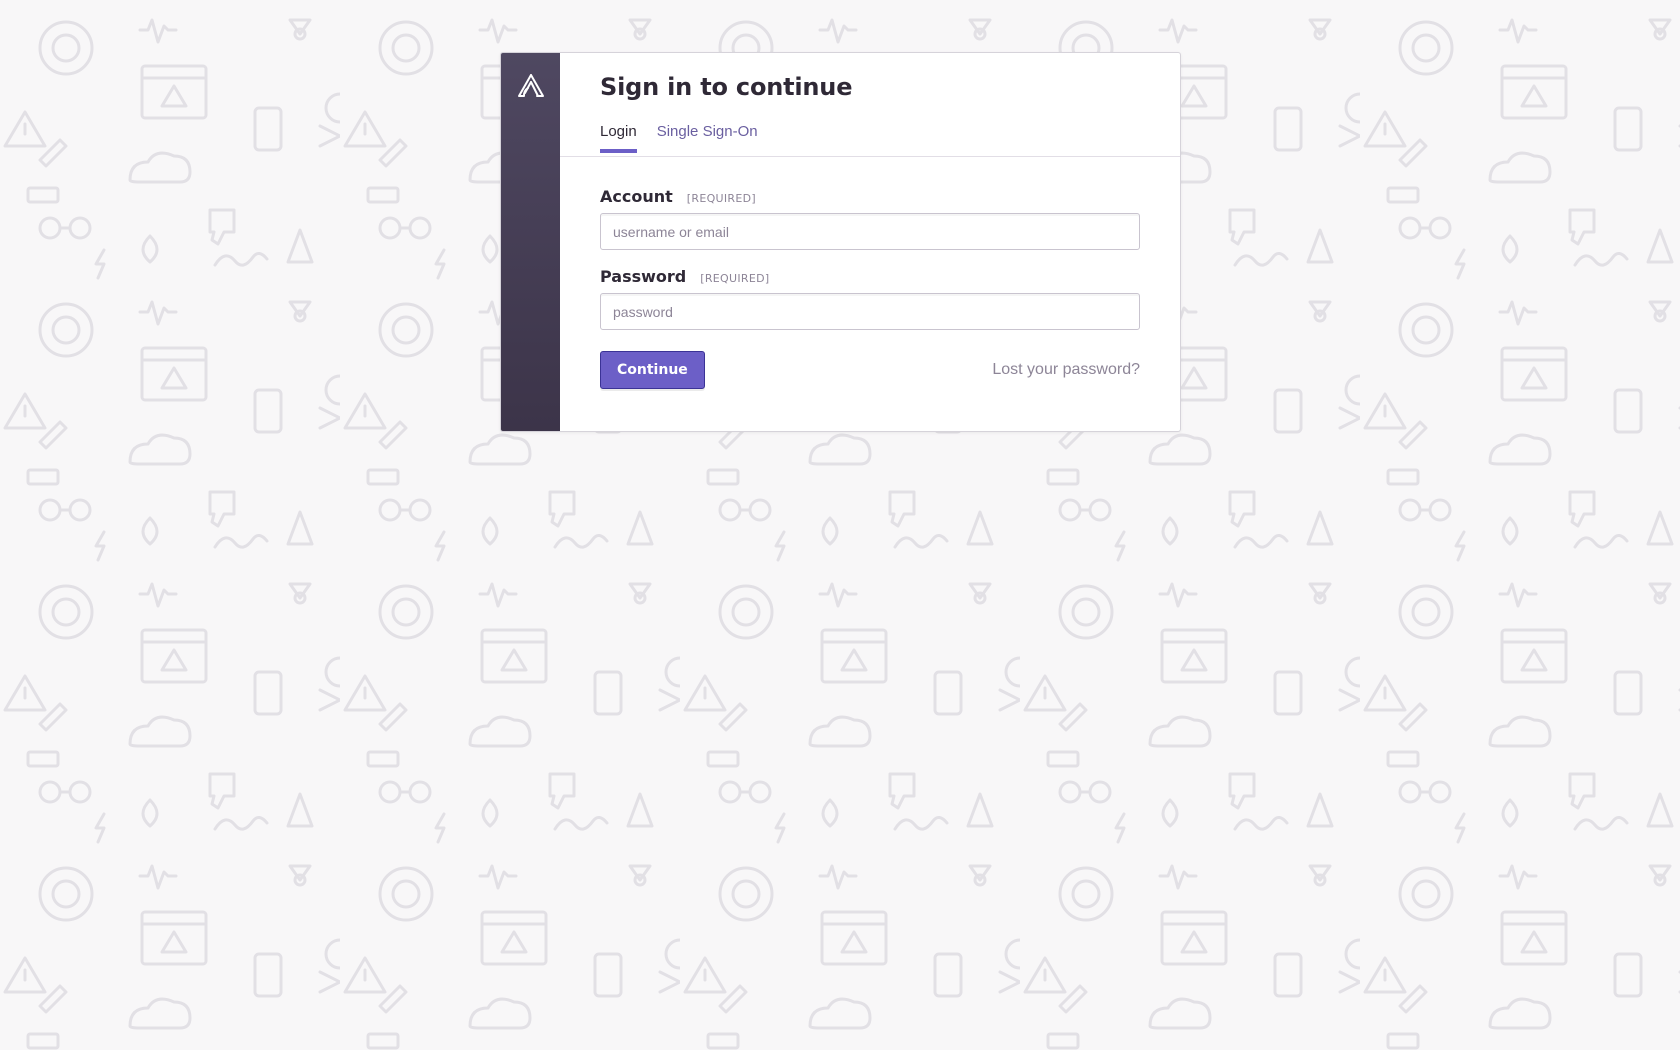 This screenshot has height=1050, width=1680. I want to click on sentry-logo-icon, so click(530, 85).